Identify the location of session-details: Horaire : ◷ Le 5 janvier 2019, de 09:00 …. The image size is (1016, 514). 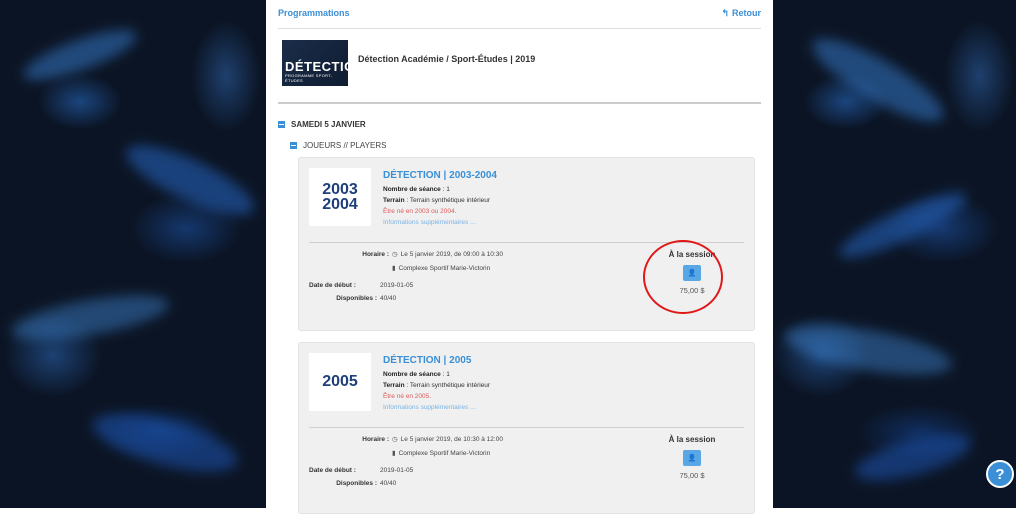
(459, 279).